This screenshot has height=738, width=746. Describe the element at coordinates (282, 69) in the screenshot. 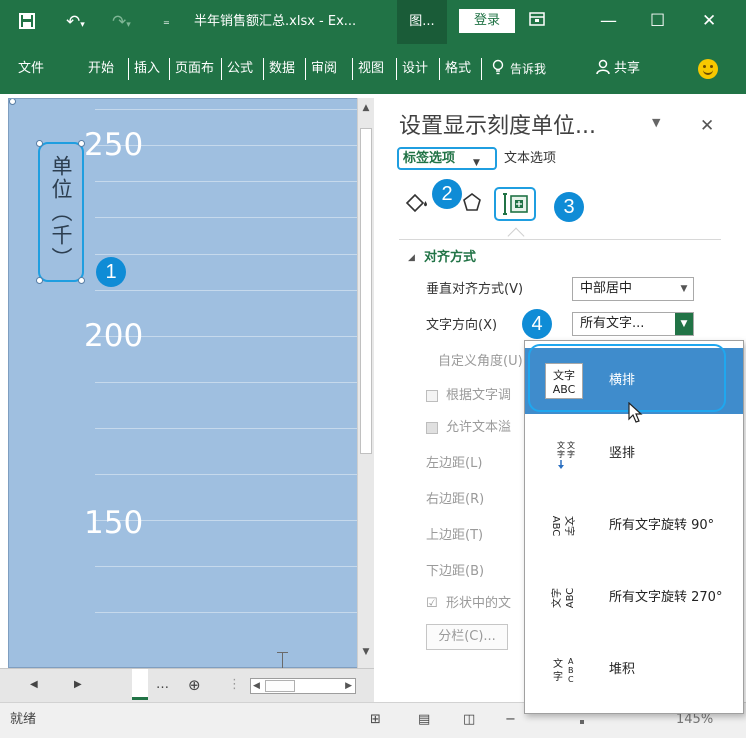

I see `tab-data: 数据` at that location.